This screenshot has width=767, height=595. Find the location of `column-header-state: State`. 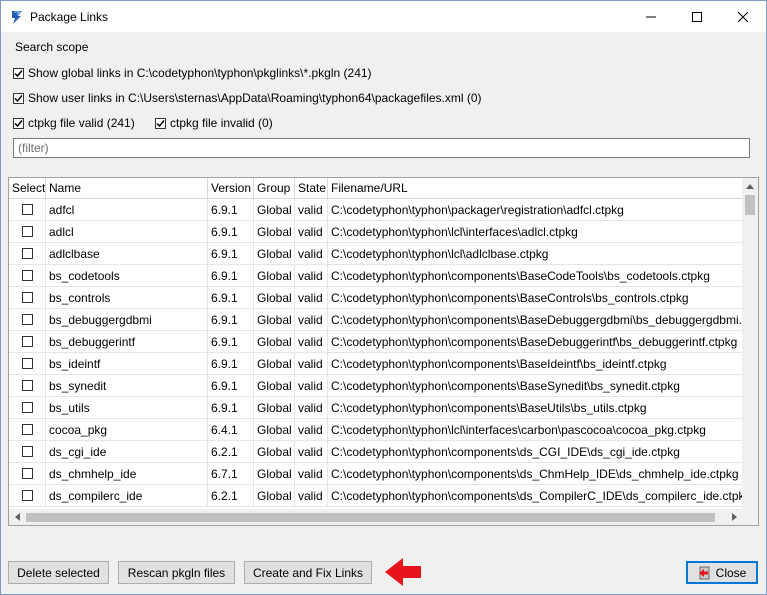

column-header-state: State is located at coordinates (311, 188).